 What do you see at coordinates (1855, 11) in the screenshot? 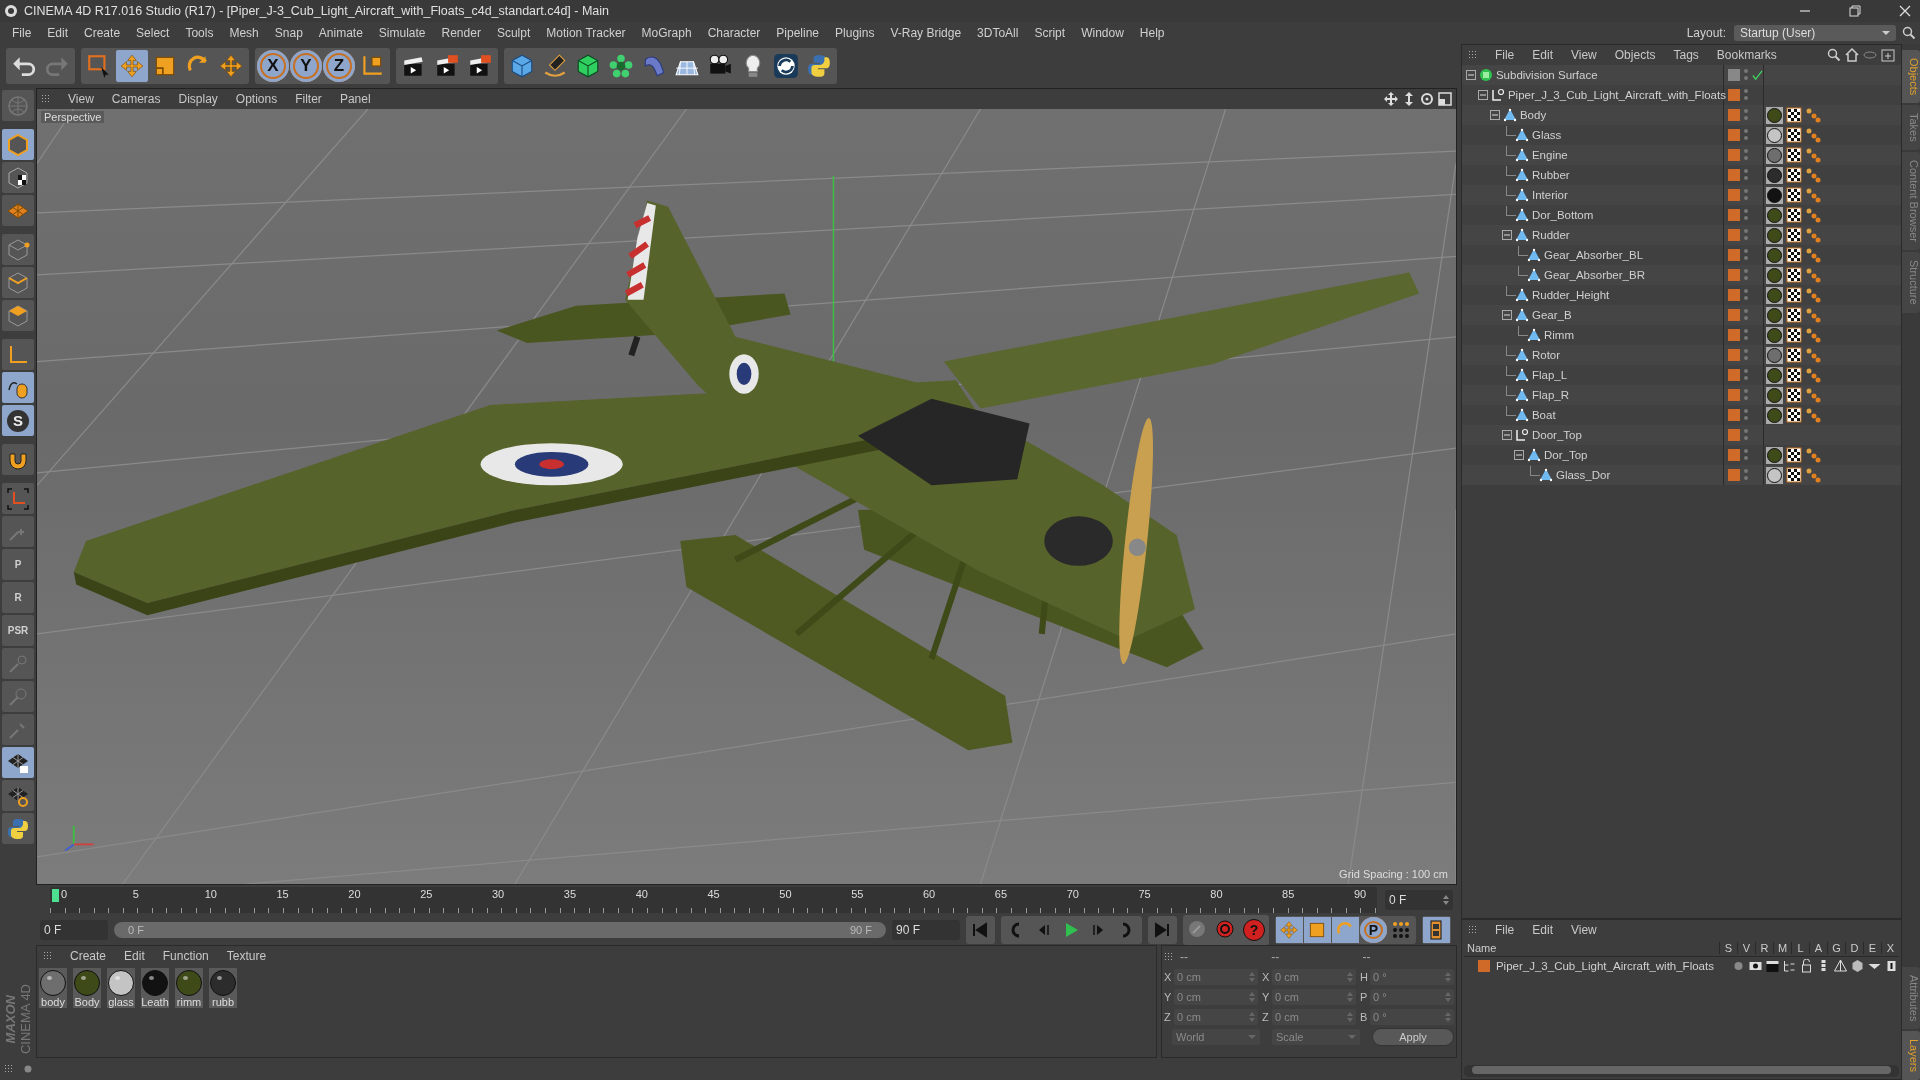
I see `restore-icon` at bounding box center [1855, 11].